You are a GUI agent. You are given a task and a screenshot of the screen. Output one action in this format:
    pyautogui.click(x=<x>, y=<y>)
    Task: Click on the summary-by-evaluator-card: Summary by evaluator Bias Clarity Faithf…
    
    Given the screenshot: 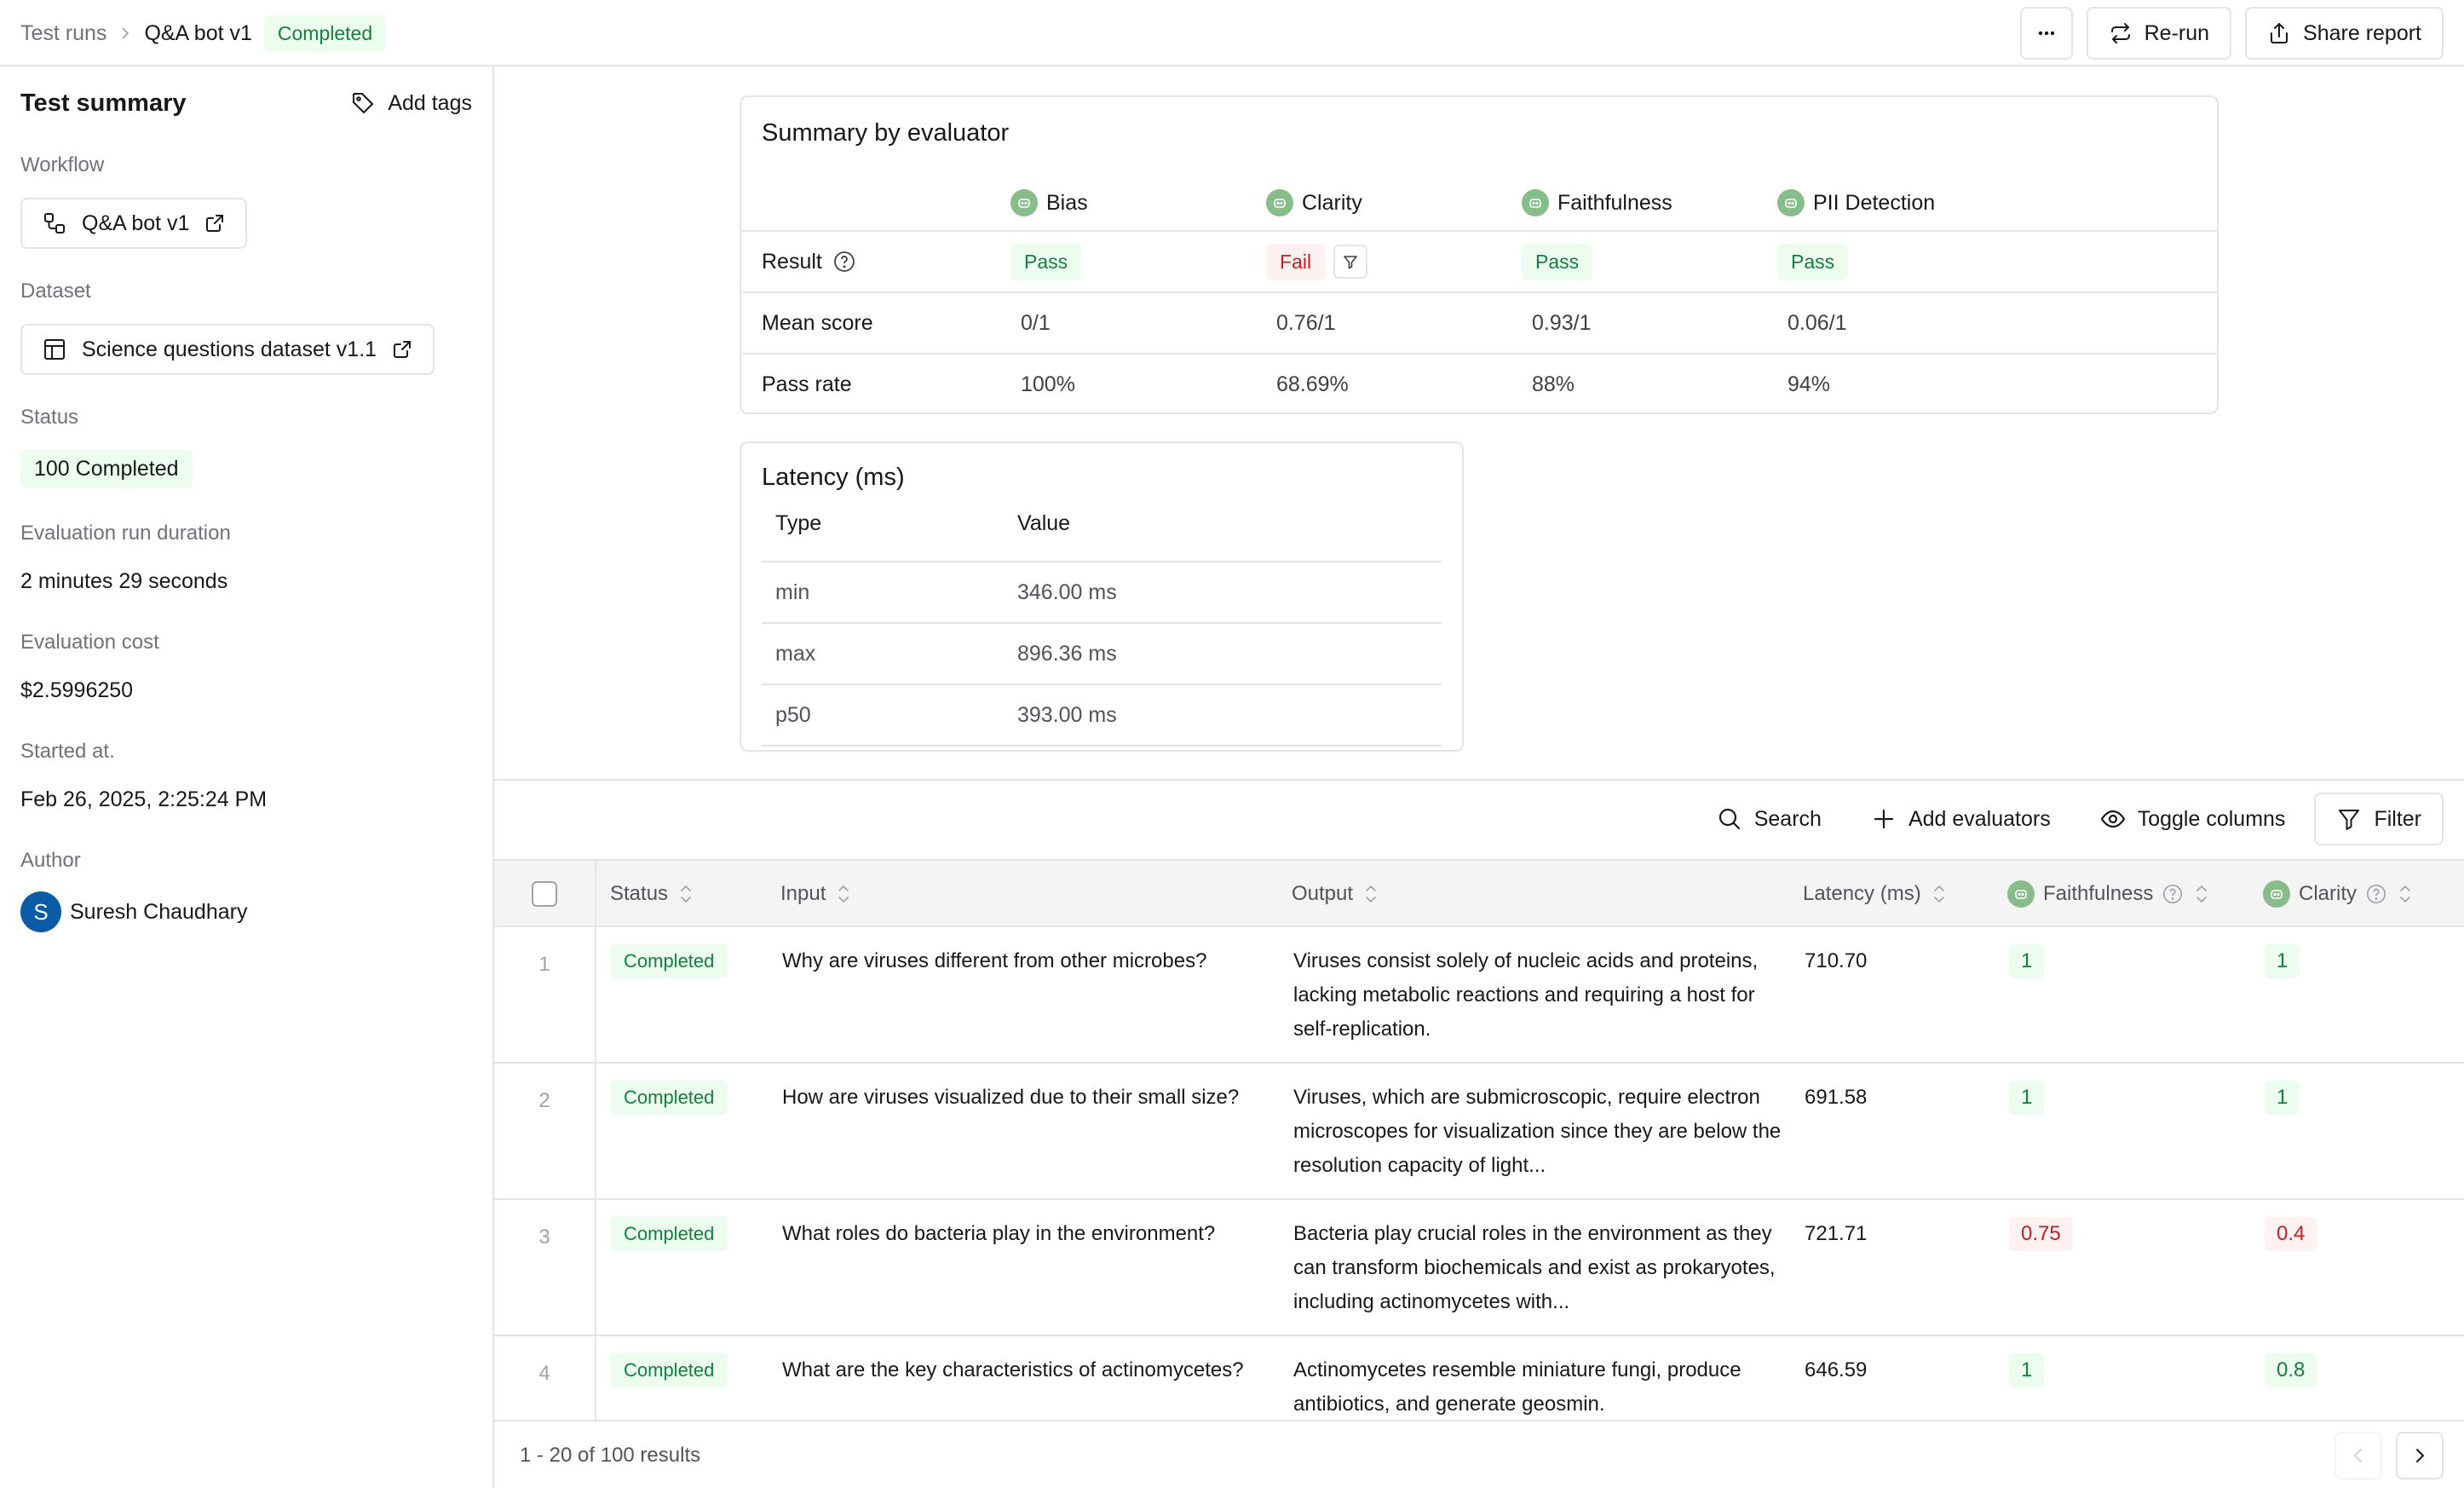 What is the action you would take?
    pyautogui.click(x=1479, y=254)
    